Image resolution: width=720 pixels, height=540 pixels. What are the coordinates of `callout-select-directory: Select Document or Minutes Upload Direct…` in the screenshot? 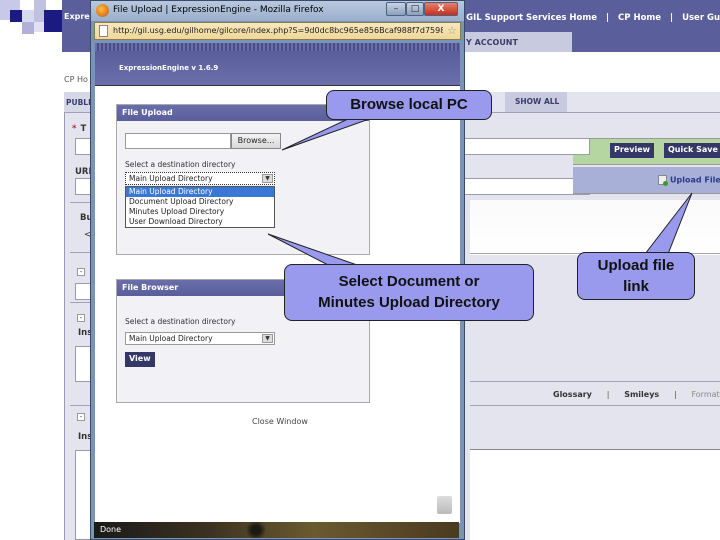 It's located at (409, 292).